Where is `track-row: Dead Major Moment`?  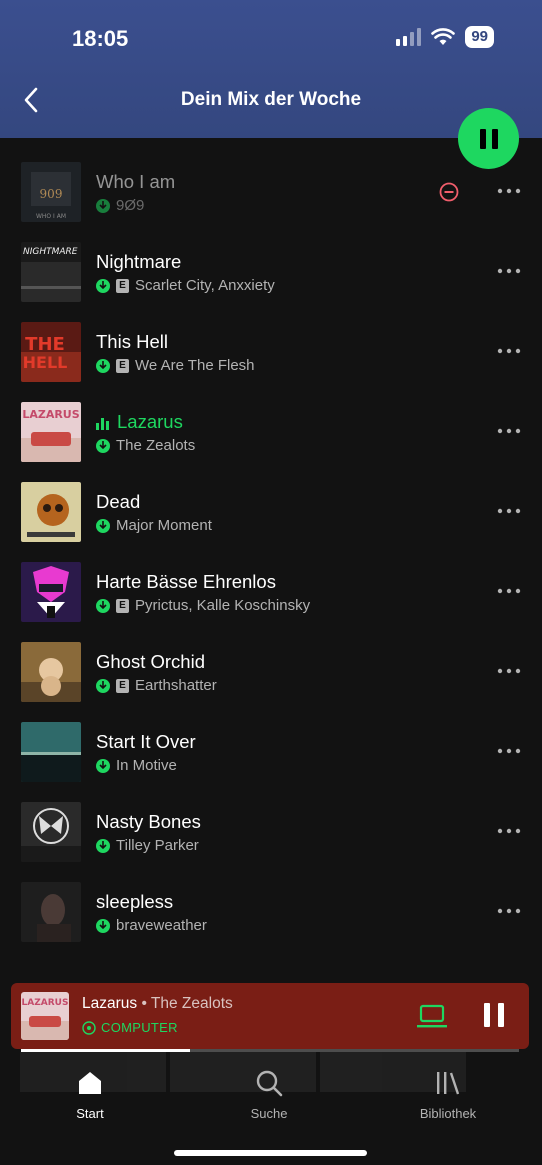 track-row: Dead Major Moment is located at coordinates (271, 500).